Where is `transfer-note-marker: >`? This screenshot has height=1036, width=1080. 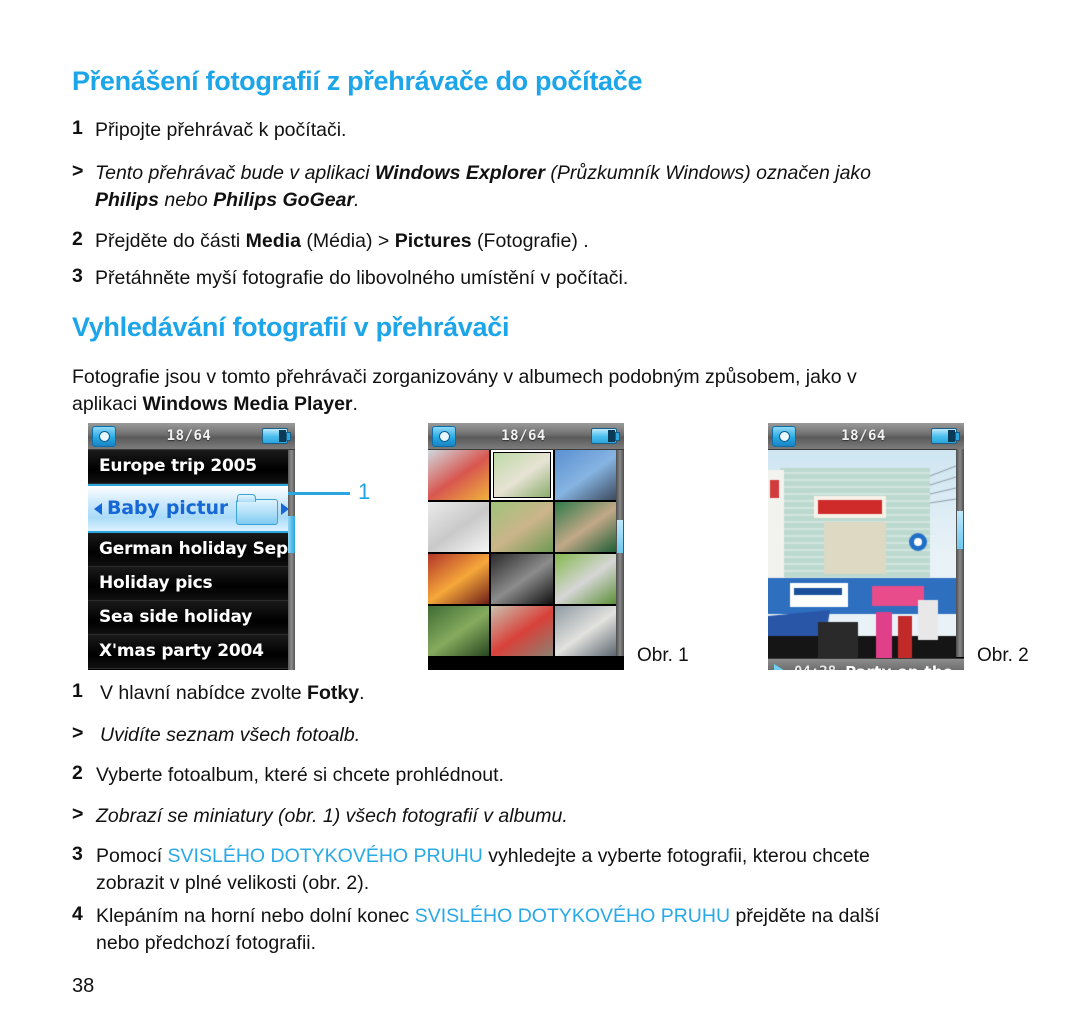
transfer-note-marker: > is located at coordinates (78, 171).